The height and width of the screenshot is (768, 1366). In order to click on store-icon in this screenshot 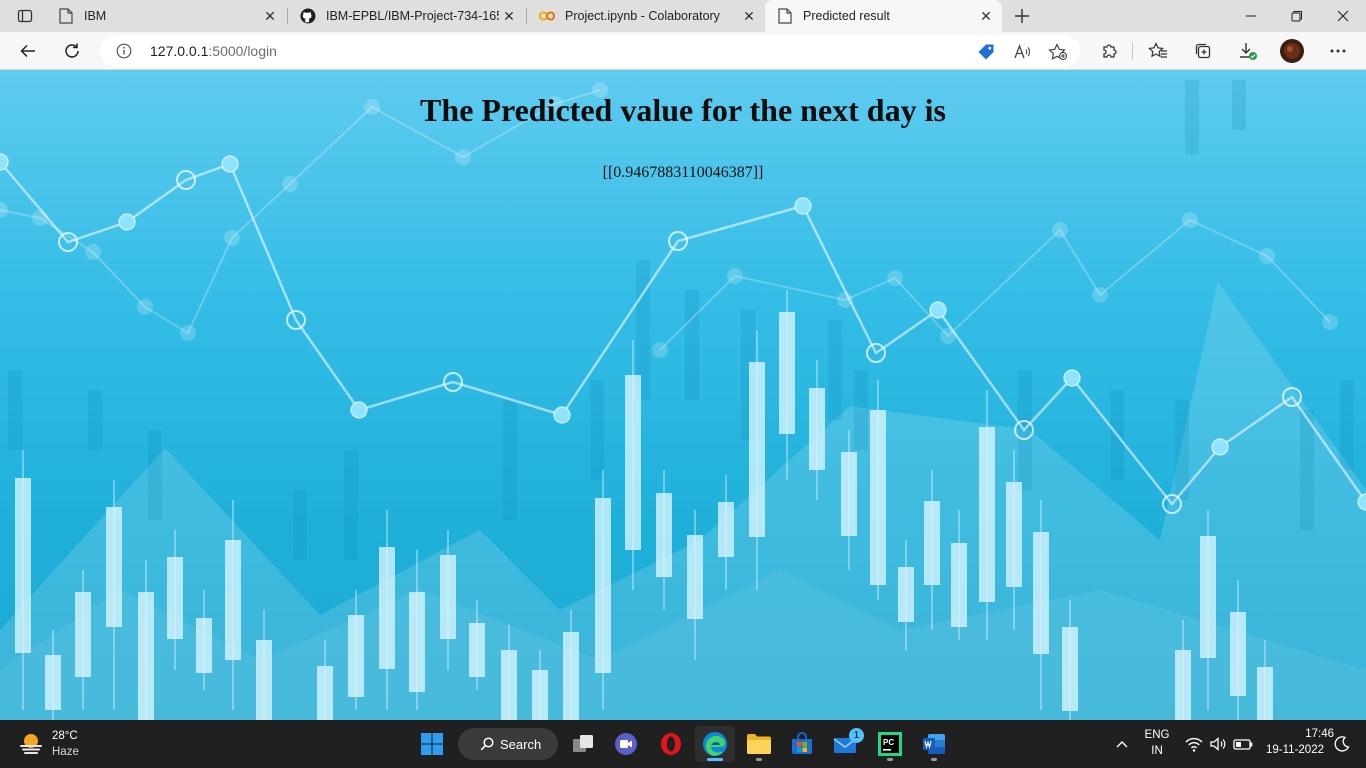, I will do `click(802, 743)`.